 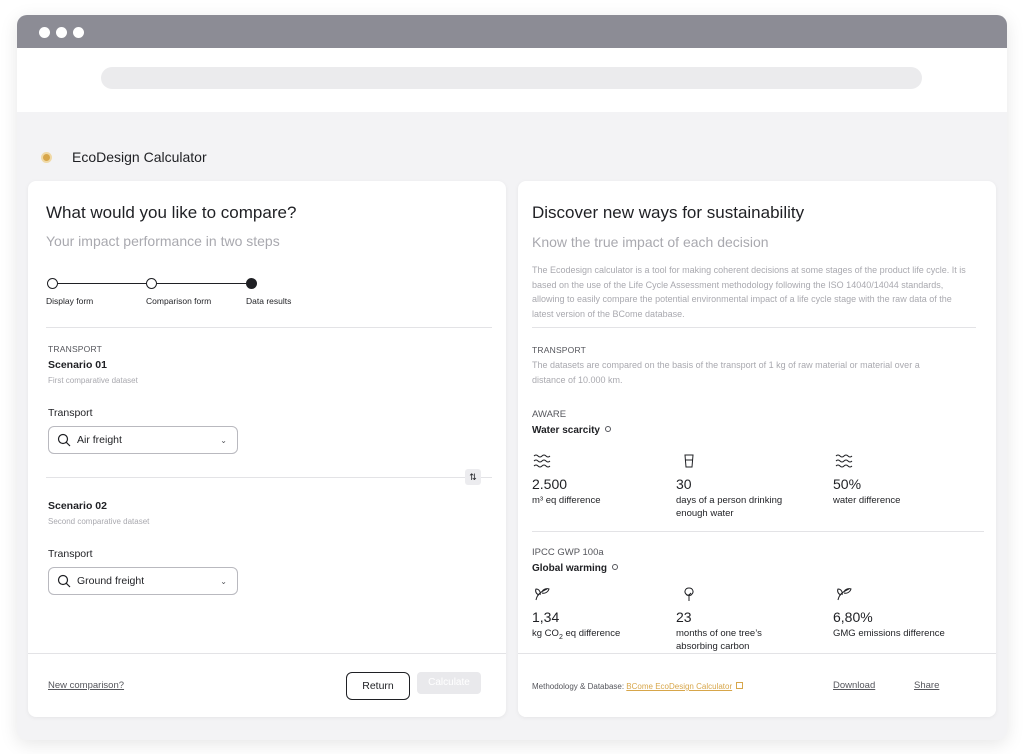 What do you see at coordinates (449, 683) in the screenshot?
I see `calculate-button: Calculate` at bounding box center [449, 683].